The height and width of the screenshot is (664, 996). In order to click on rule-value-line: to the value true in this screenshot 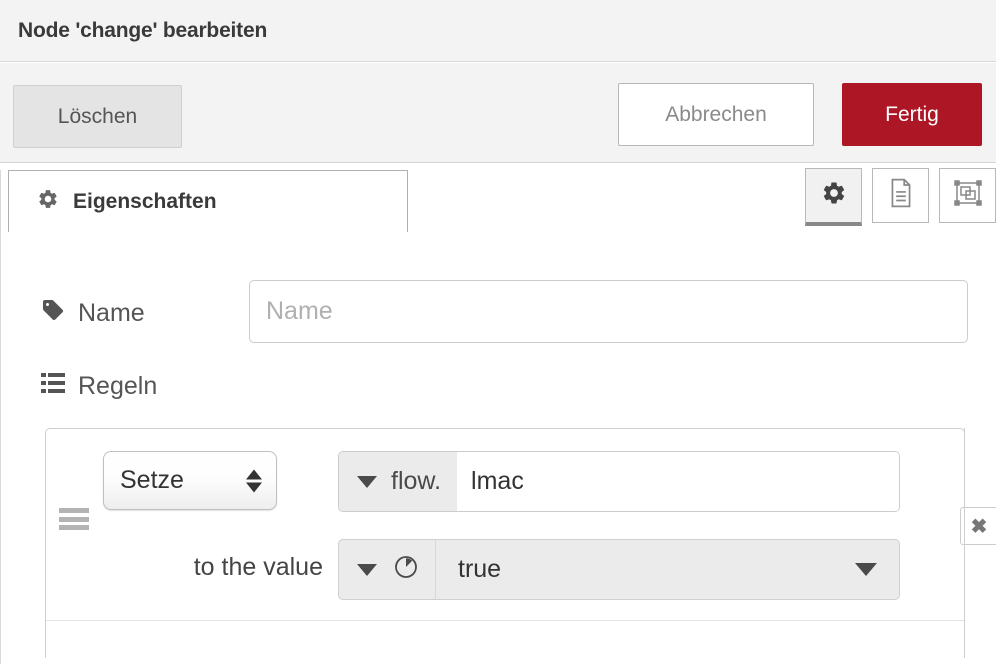, I will do `click(505, 570)`.